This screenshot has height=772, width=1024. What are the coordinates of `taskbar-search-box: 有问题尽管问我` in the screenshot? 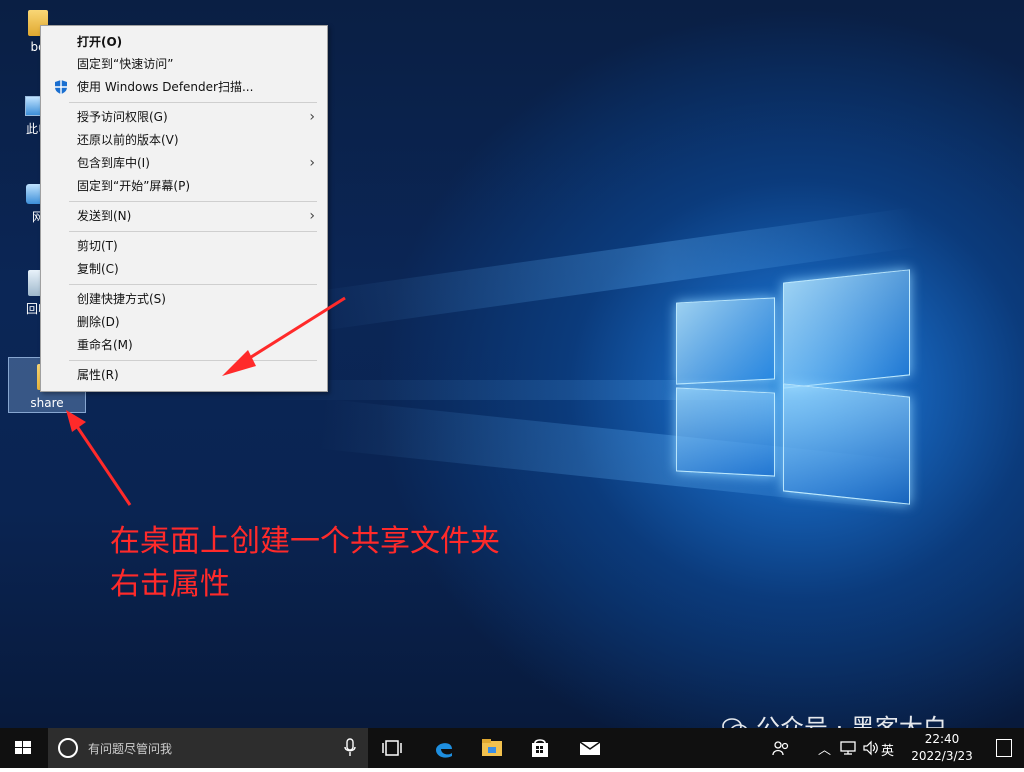 It's located at (208, 748).